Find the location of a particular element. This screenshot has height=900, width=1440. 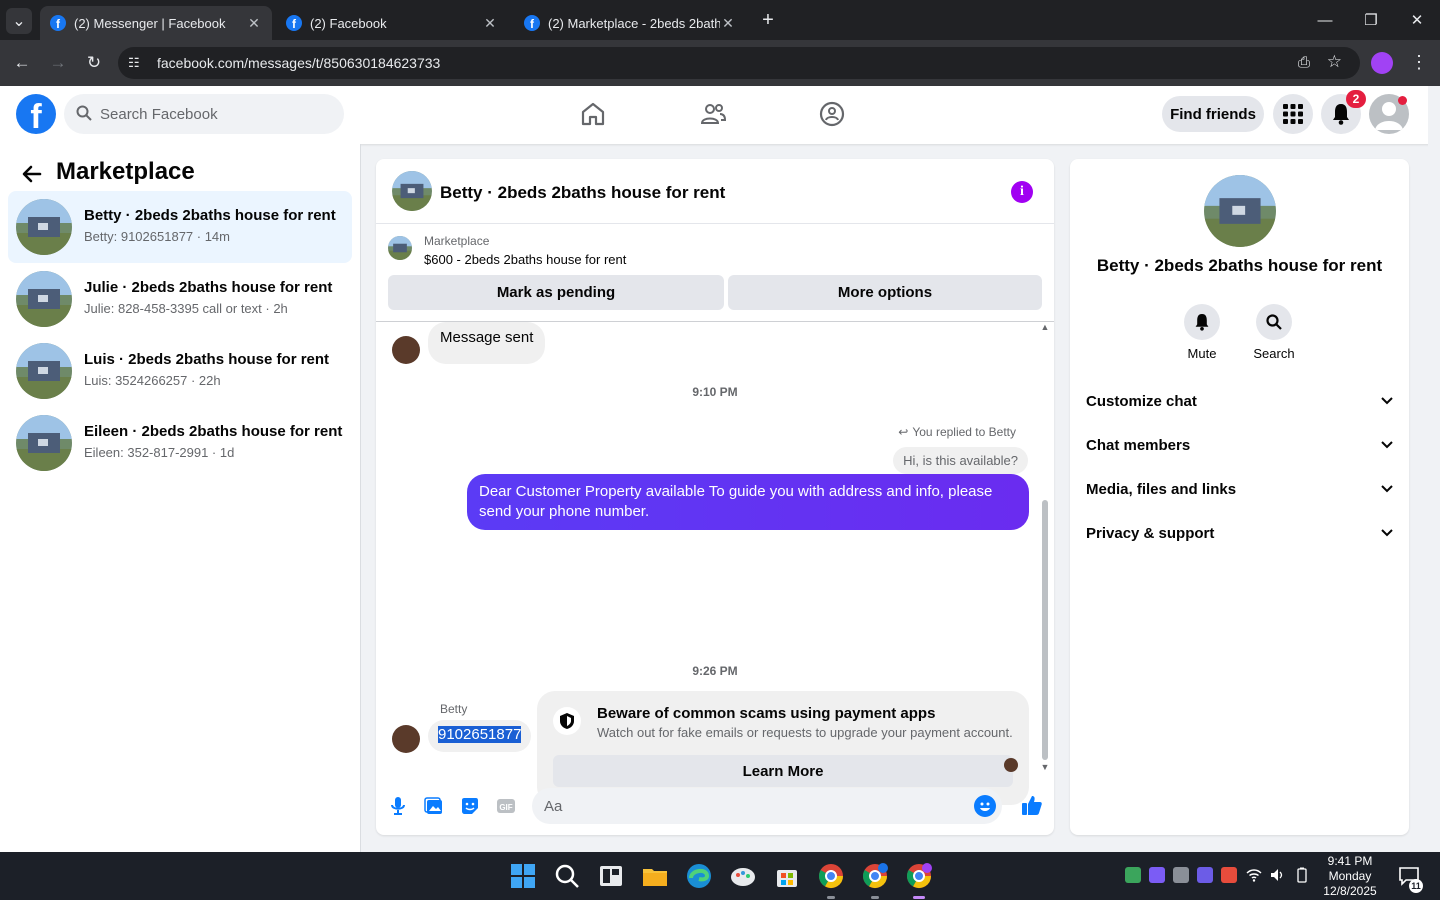

new-tab-button: + is located at coordinates (768, 20).